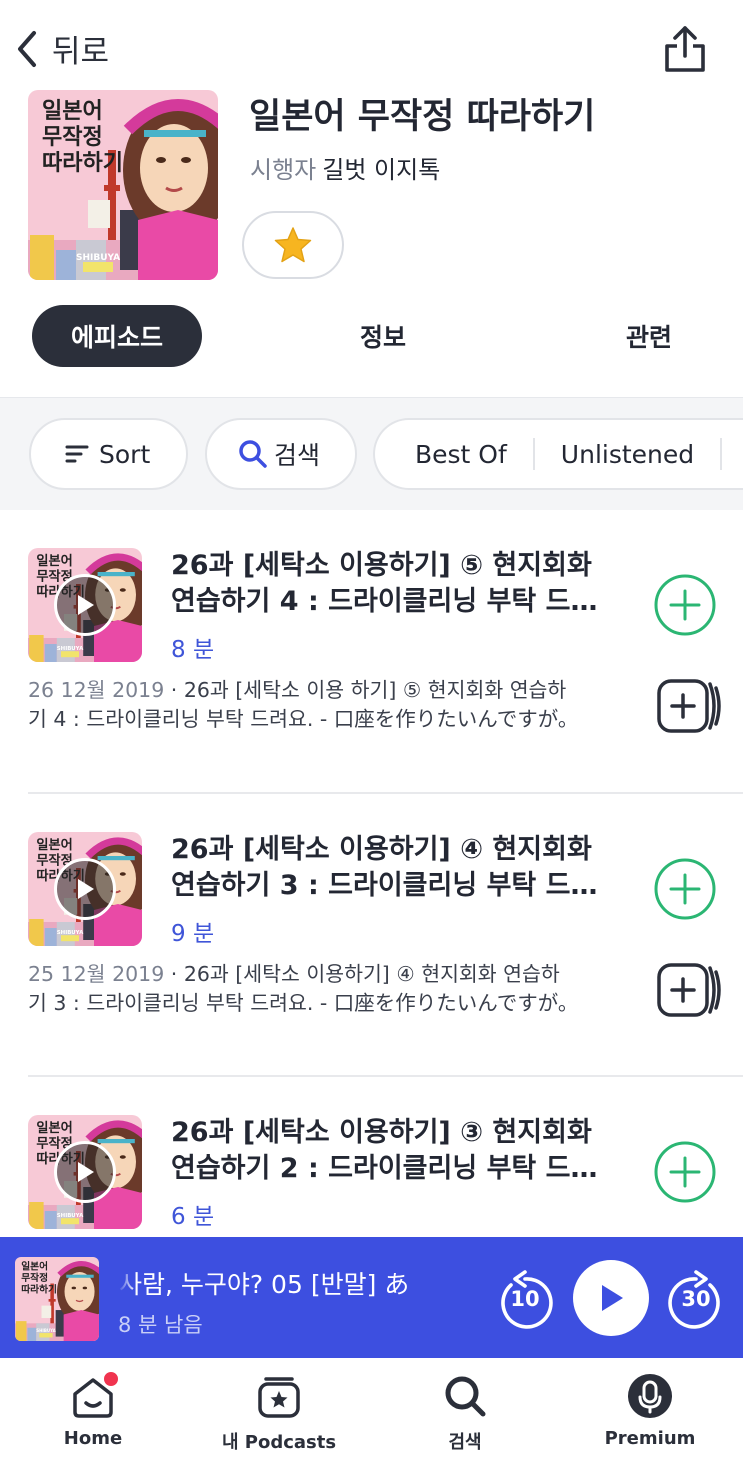 The height and width of the screenshot is (1465, 743). I want to click on nav-home: Home, so click(93, 1411).